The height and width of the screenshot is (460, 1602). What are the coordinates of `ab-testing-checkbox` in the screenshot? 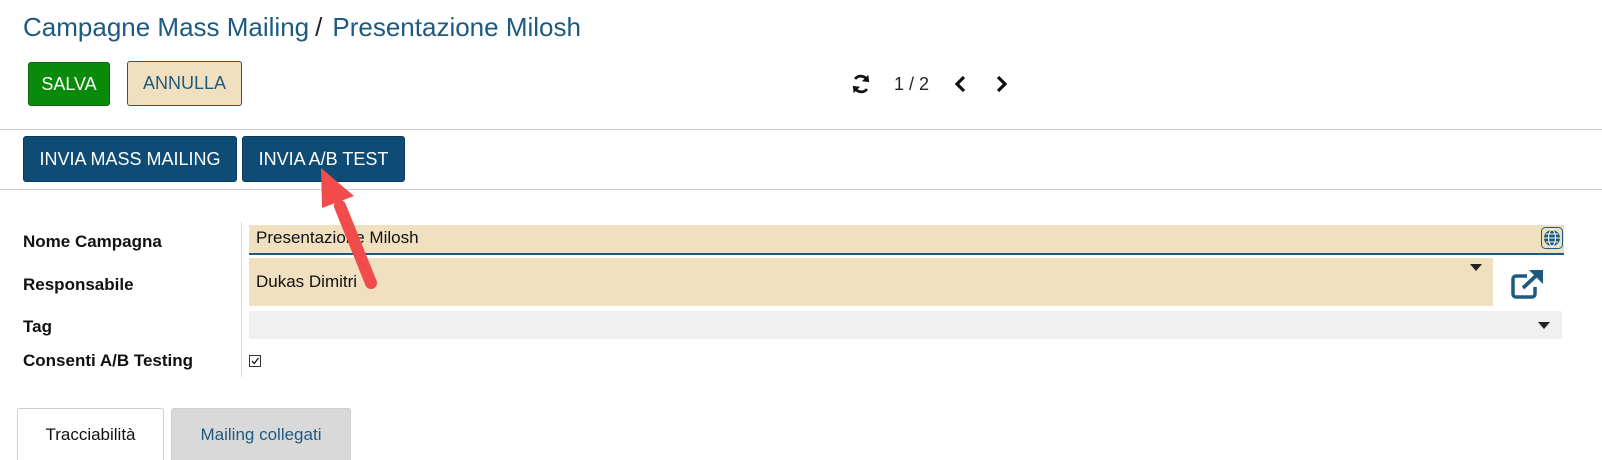 It's located at (255, 361).